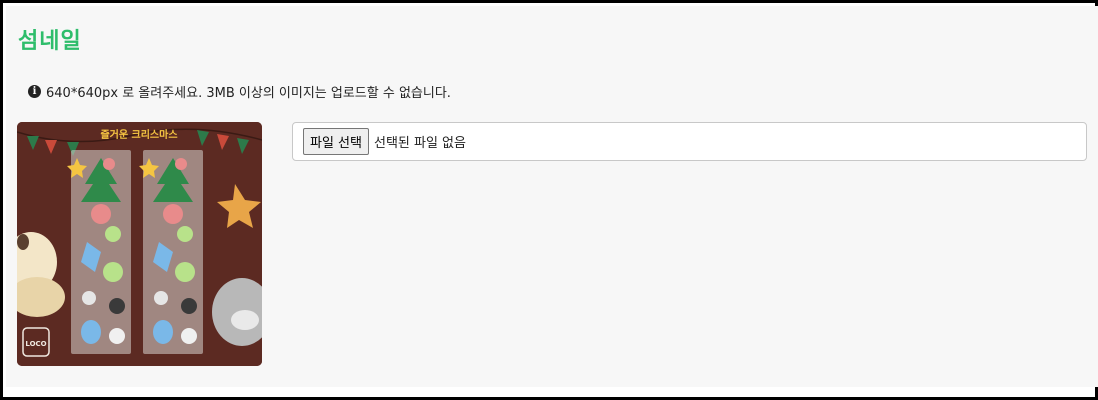  I want to click on thumbnail-image: 즐거운 크리스마스 LOCO, so click(139, 244).